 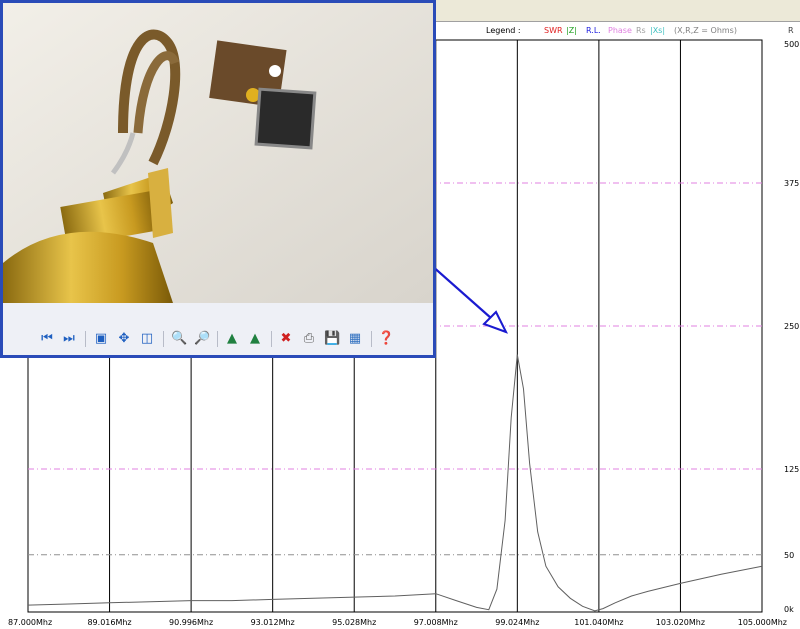 What do you see at coordinates (332, 339) in the screenshot?
I see `save-icon: 💾` at bounding box center [332, 339].